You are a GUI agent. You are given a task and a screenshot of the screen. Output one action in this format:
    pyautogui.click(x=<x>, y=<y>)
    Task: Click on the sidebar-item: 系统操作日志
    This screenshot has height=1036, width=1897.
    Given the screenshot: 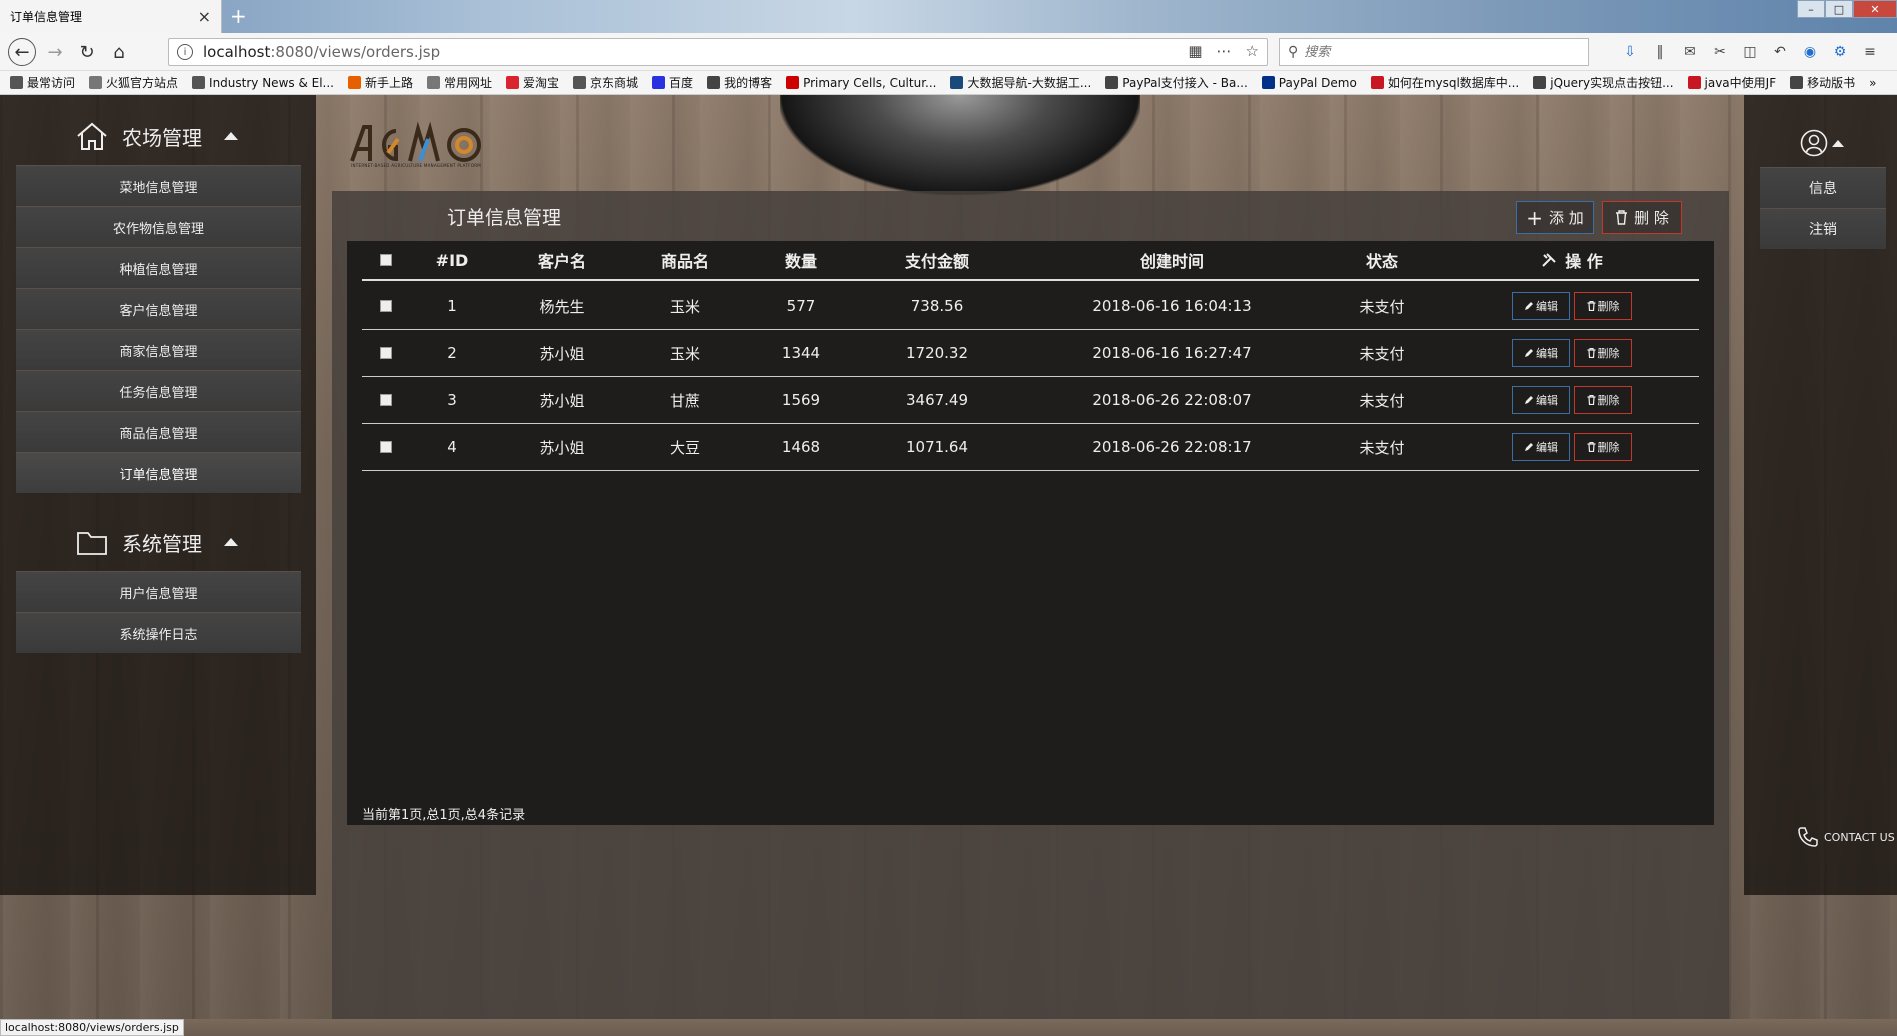 What is the action you would take?
    pyautogui.click(x=158, y=632)
    